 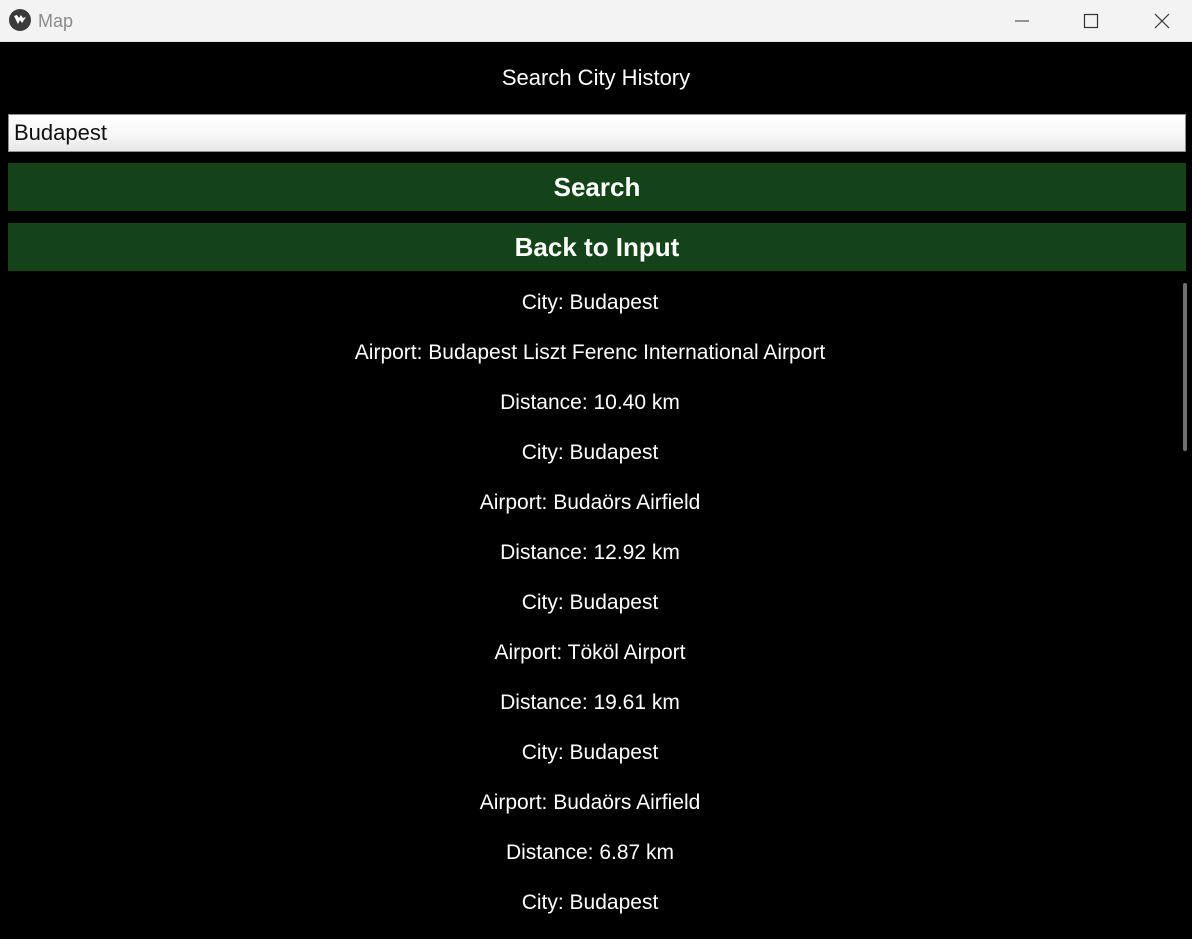 I want to click on maximize-button, so click(x=1091, y=21).